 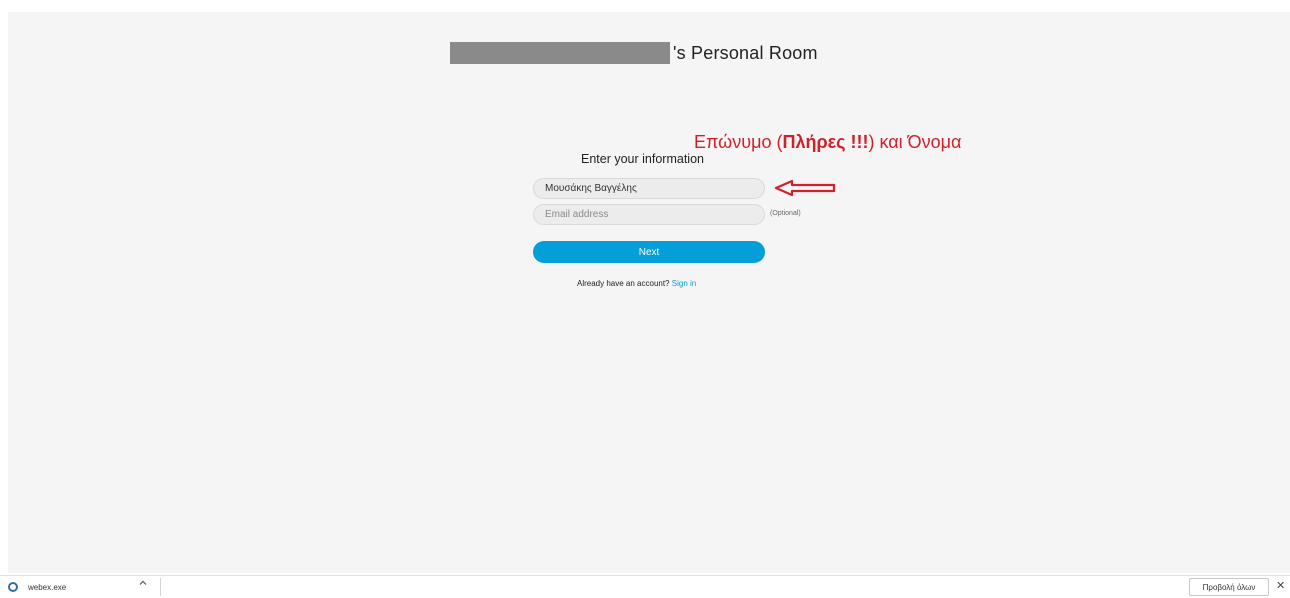 I want to click on annotation-note: Επώνυμο (Πλήρες !!!) και Όνομα, so click(x=827, y=142).